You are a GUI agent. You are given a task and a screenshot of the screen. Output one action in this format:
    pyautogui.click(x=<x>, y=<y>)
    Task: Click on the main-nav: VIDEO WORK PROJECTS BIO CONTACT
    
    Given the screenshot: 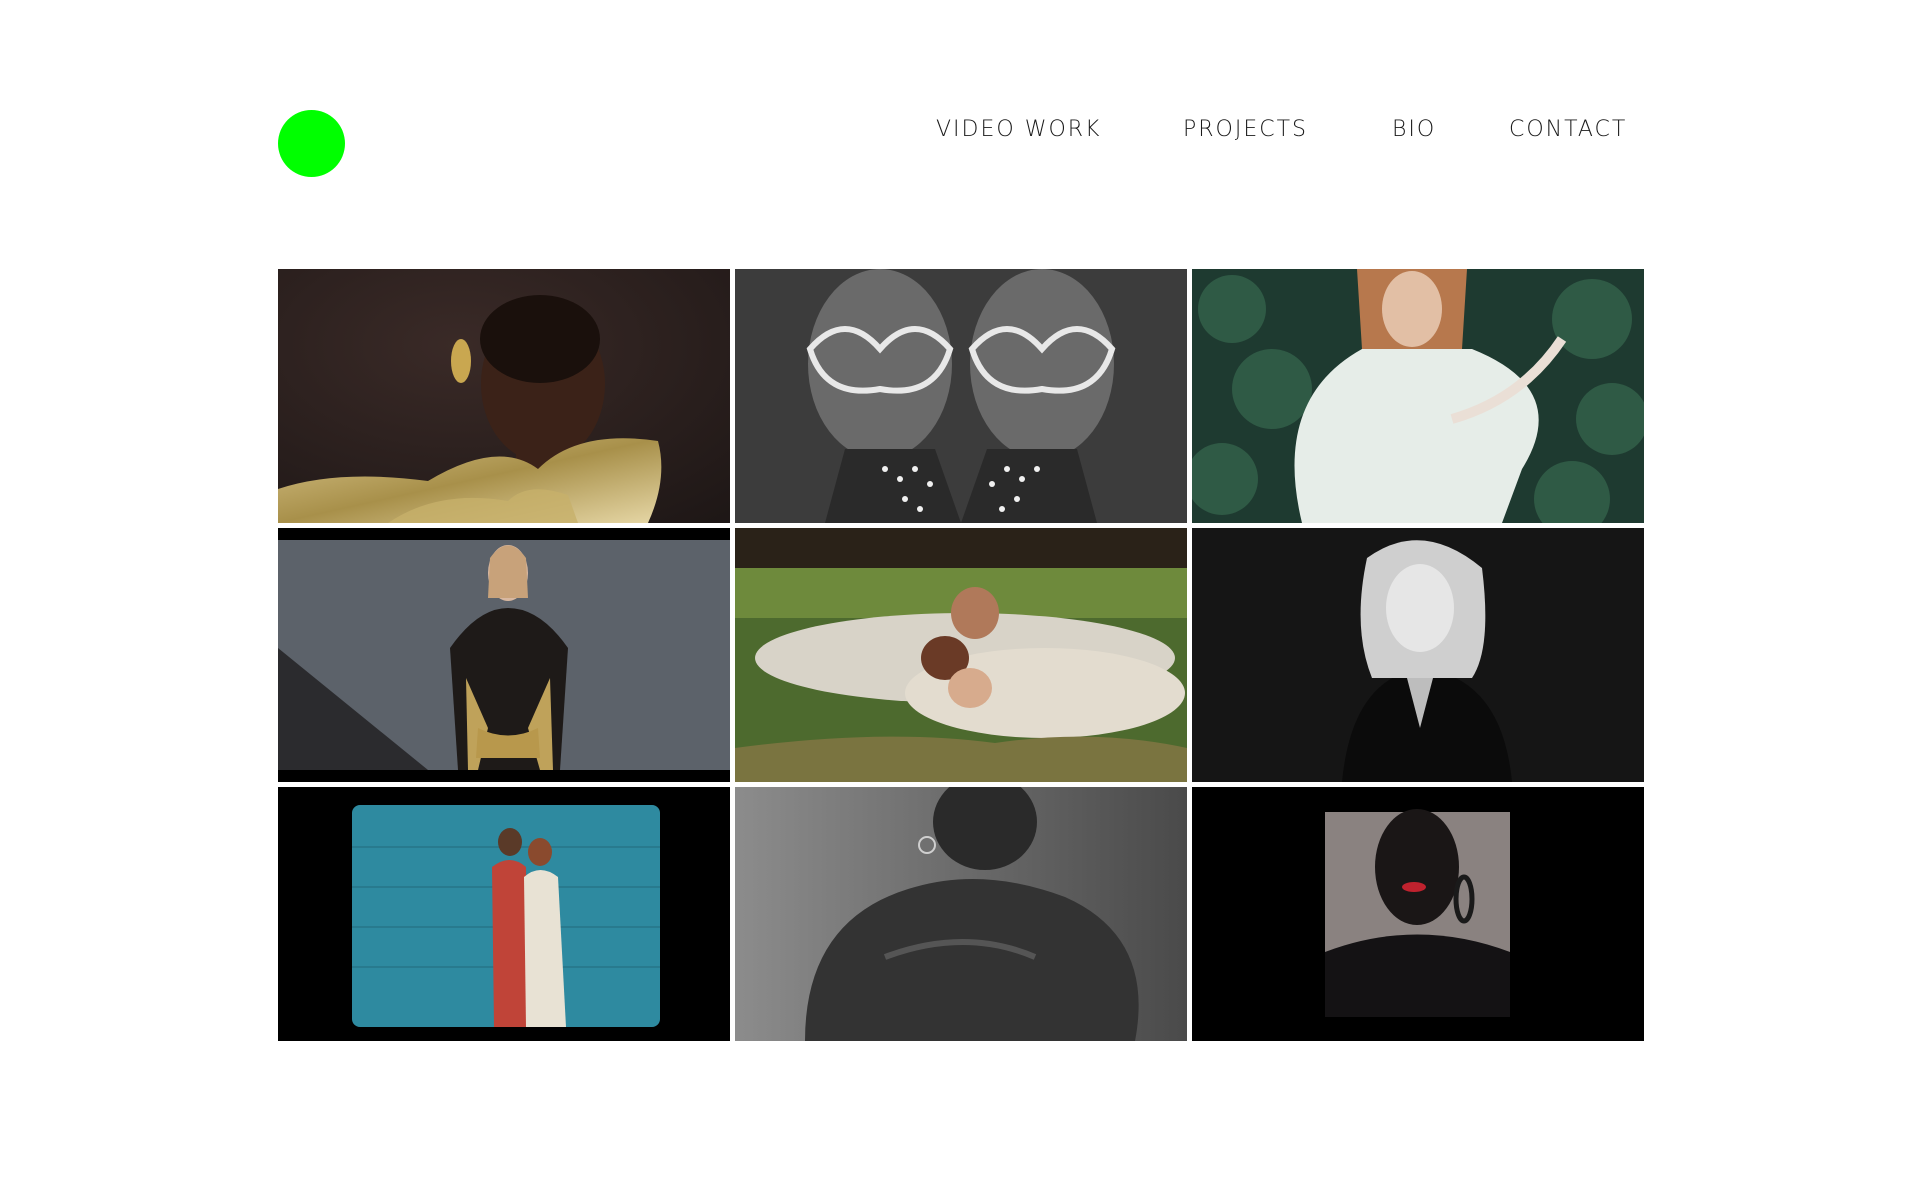 What is the action you would take?
    pyautogui.click(x=960, y=131)
    